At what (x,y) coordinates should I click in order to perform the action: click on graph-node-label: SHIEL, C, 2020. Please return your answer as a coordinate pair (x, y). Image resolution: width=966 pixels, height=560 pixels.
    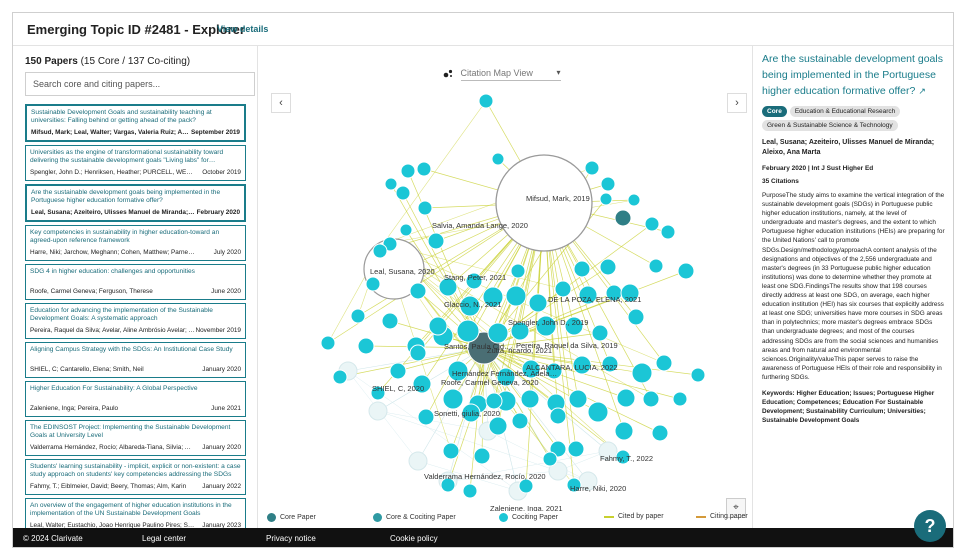
    Looking at the image, I should click on (398, 388).